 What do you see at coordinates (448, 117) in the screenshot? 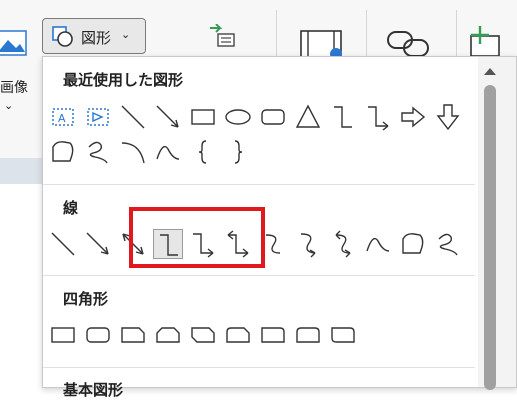
I see `shape-down-arrow` at bounding box center [448, 117].